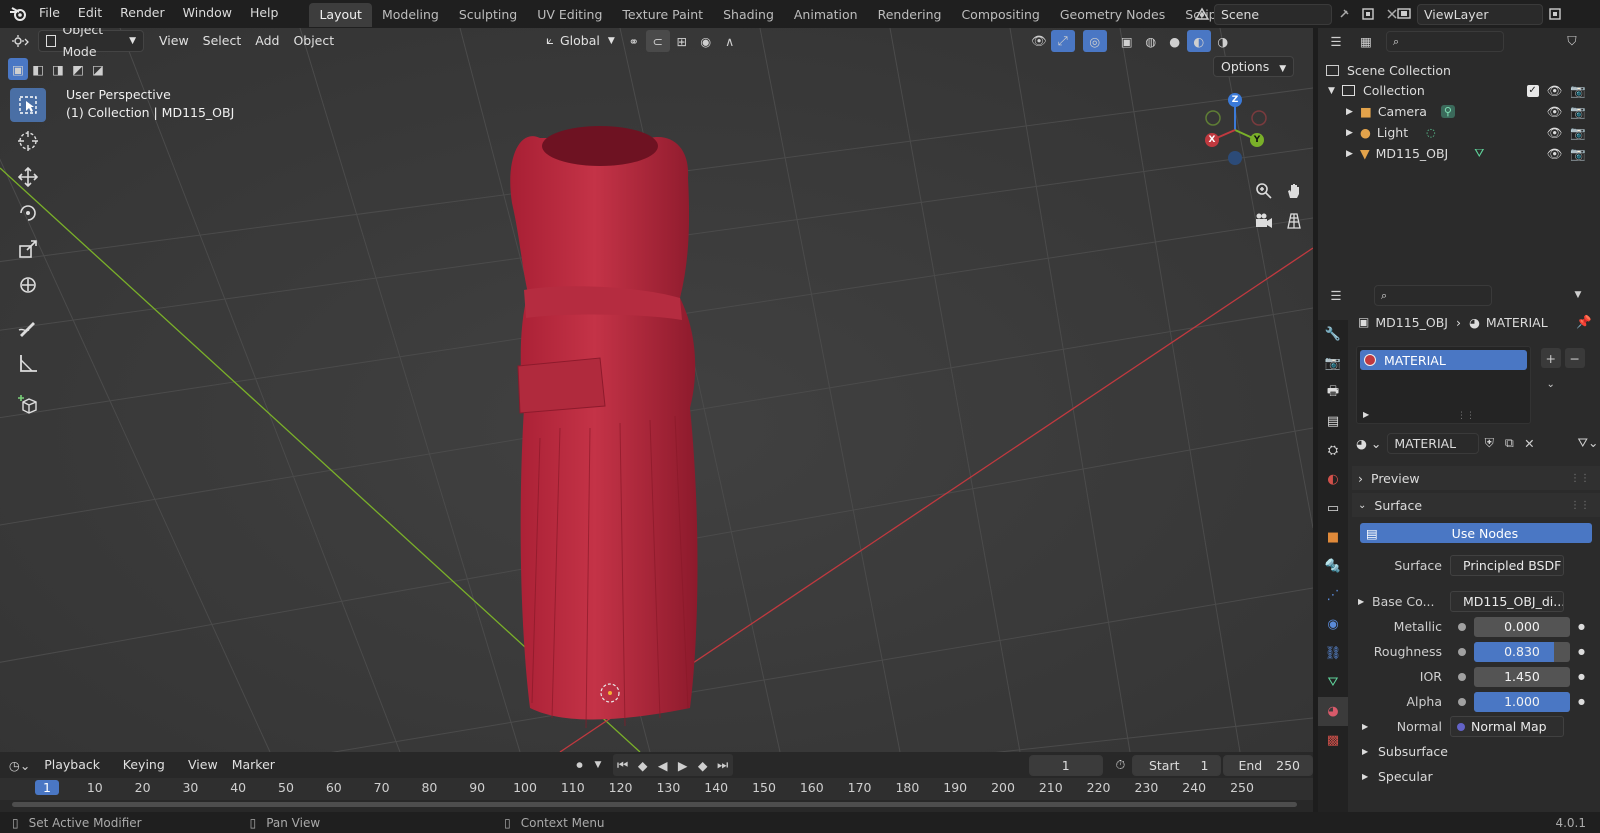  What do you see at coordinates (1509, 443) in the screenshot?
I see `duplicate-material-icon: ⧉` at bounding box center [1509, 443].